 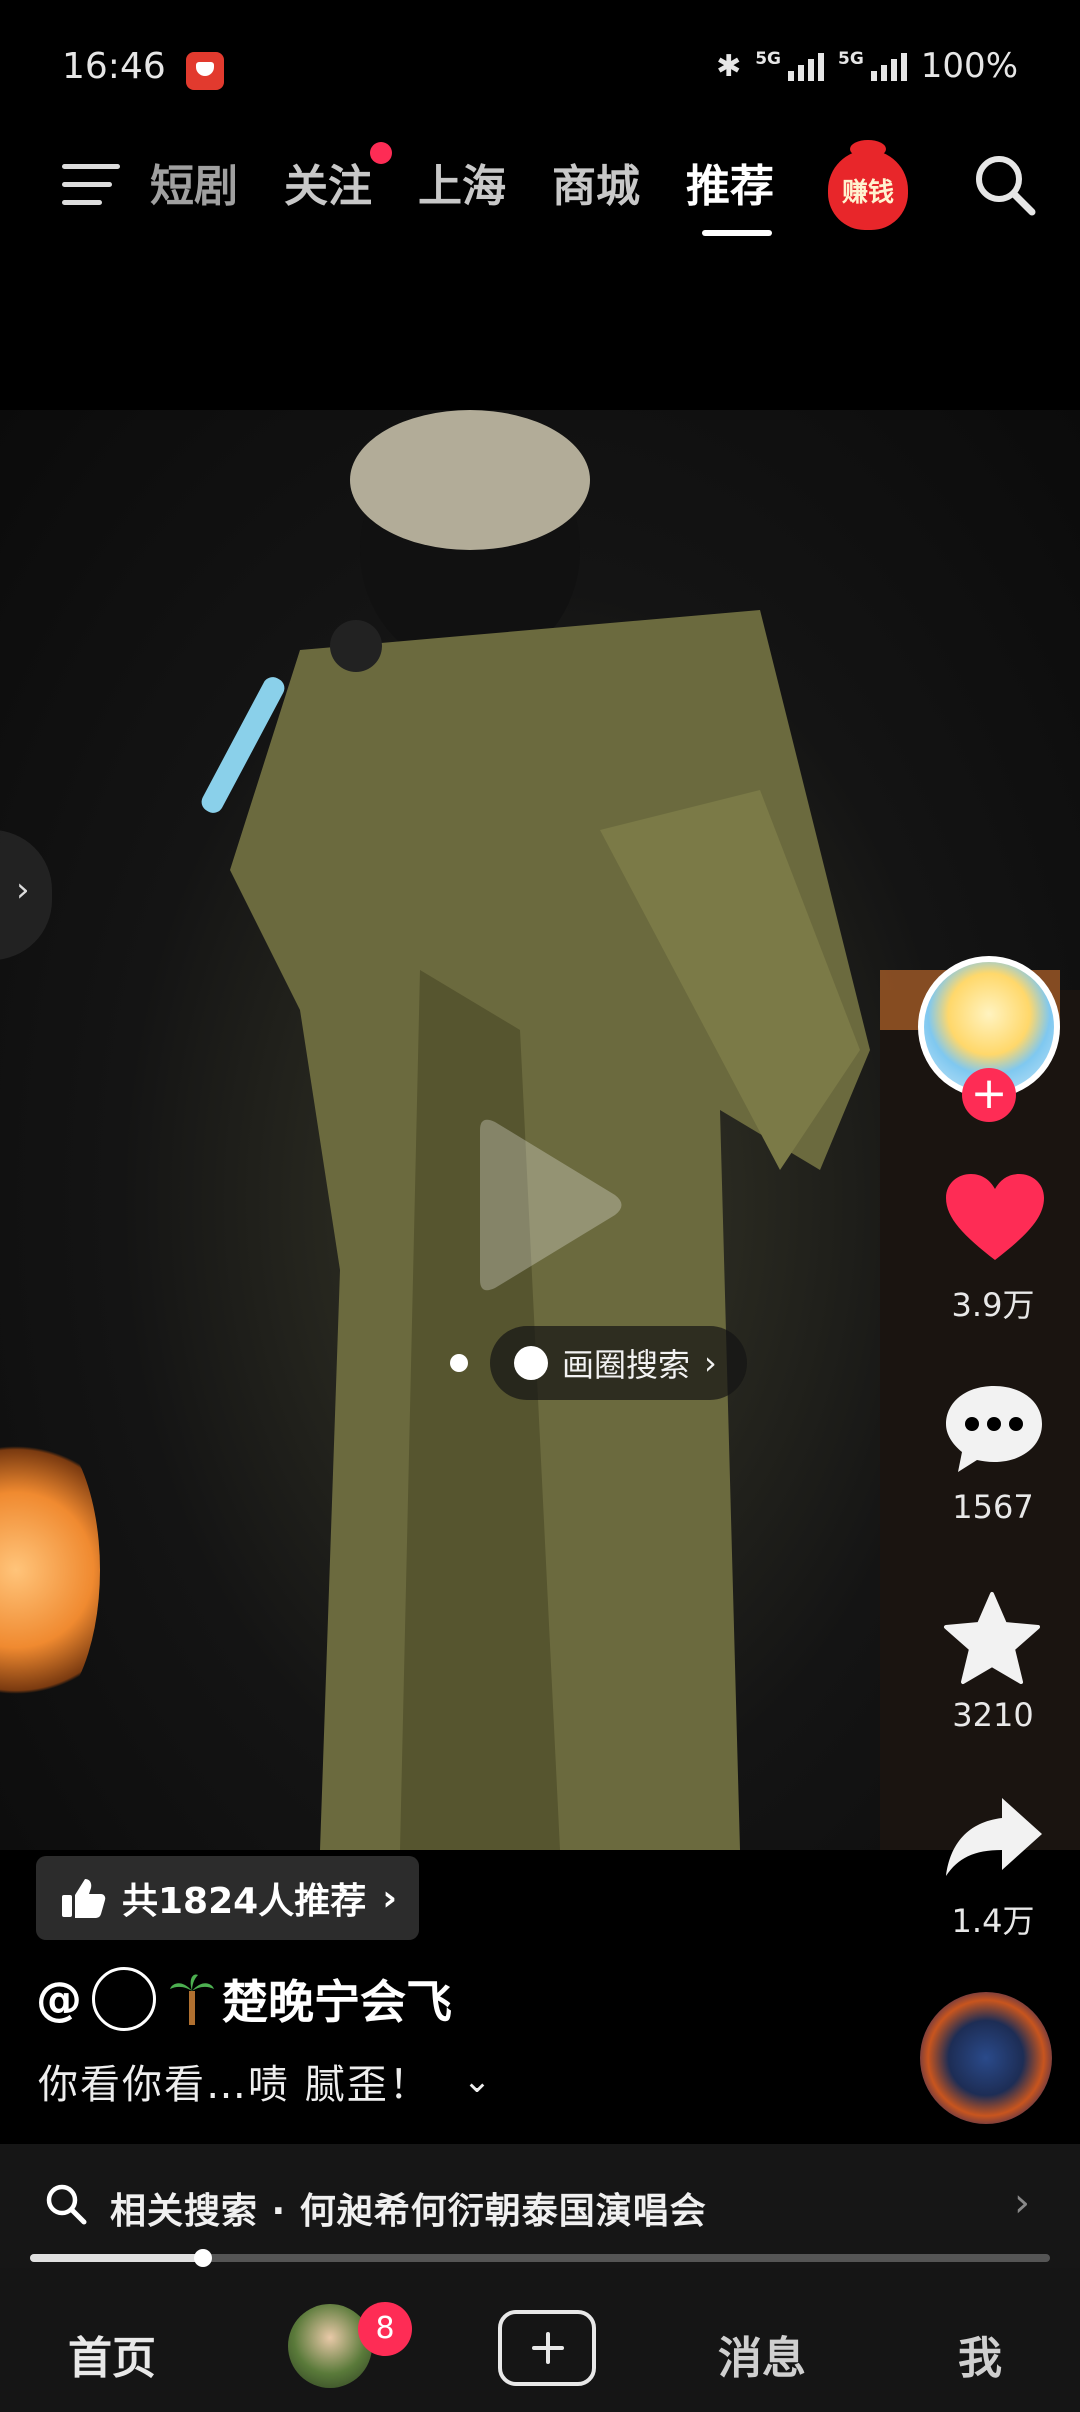 I want to click on tab-mall: 商城, so click(x=596, y=182).